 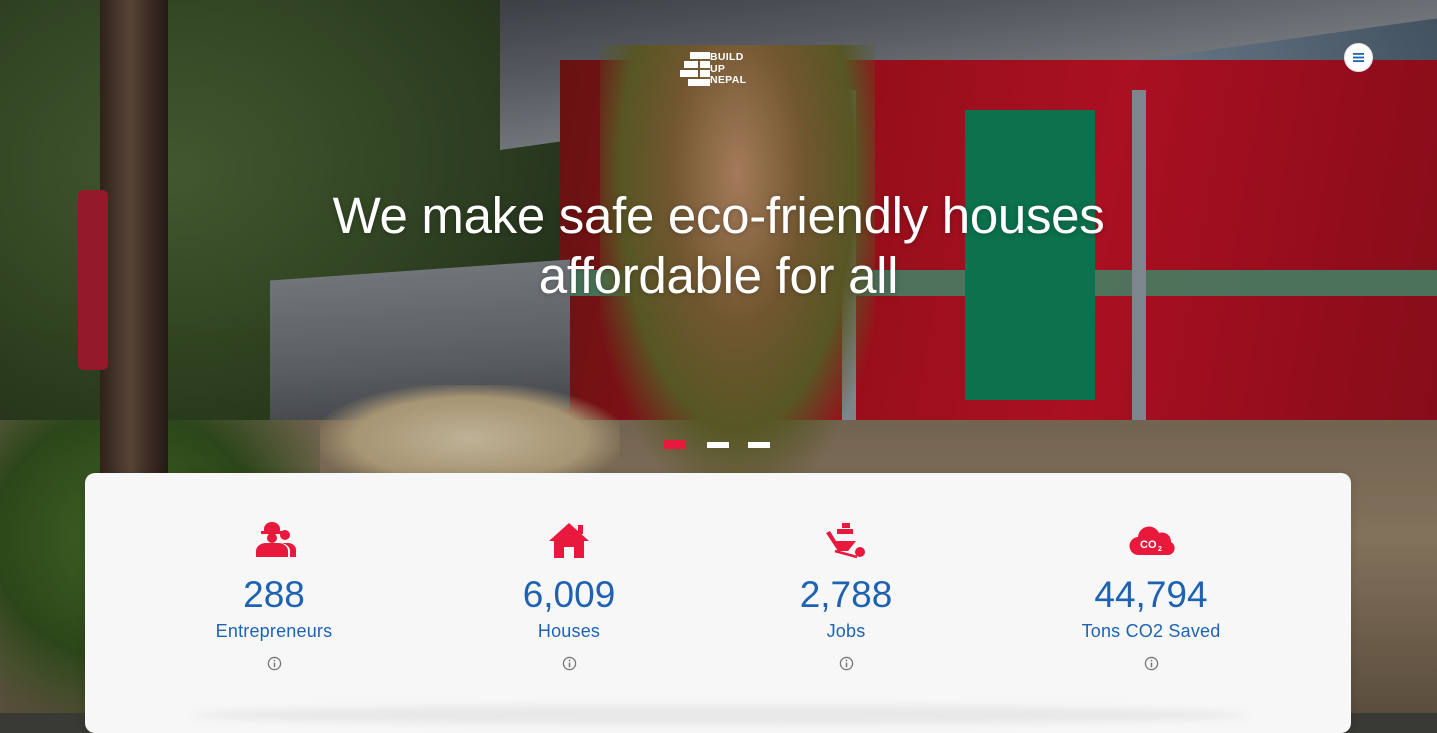 What do you see at coordinates (274, 631) in the screenshot?
I see `stat-label: Entrepreneurs` at bounding box center [274, 631].